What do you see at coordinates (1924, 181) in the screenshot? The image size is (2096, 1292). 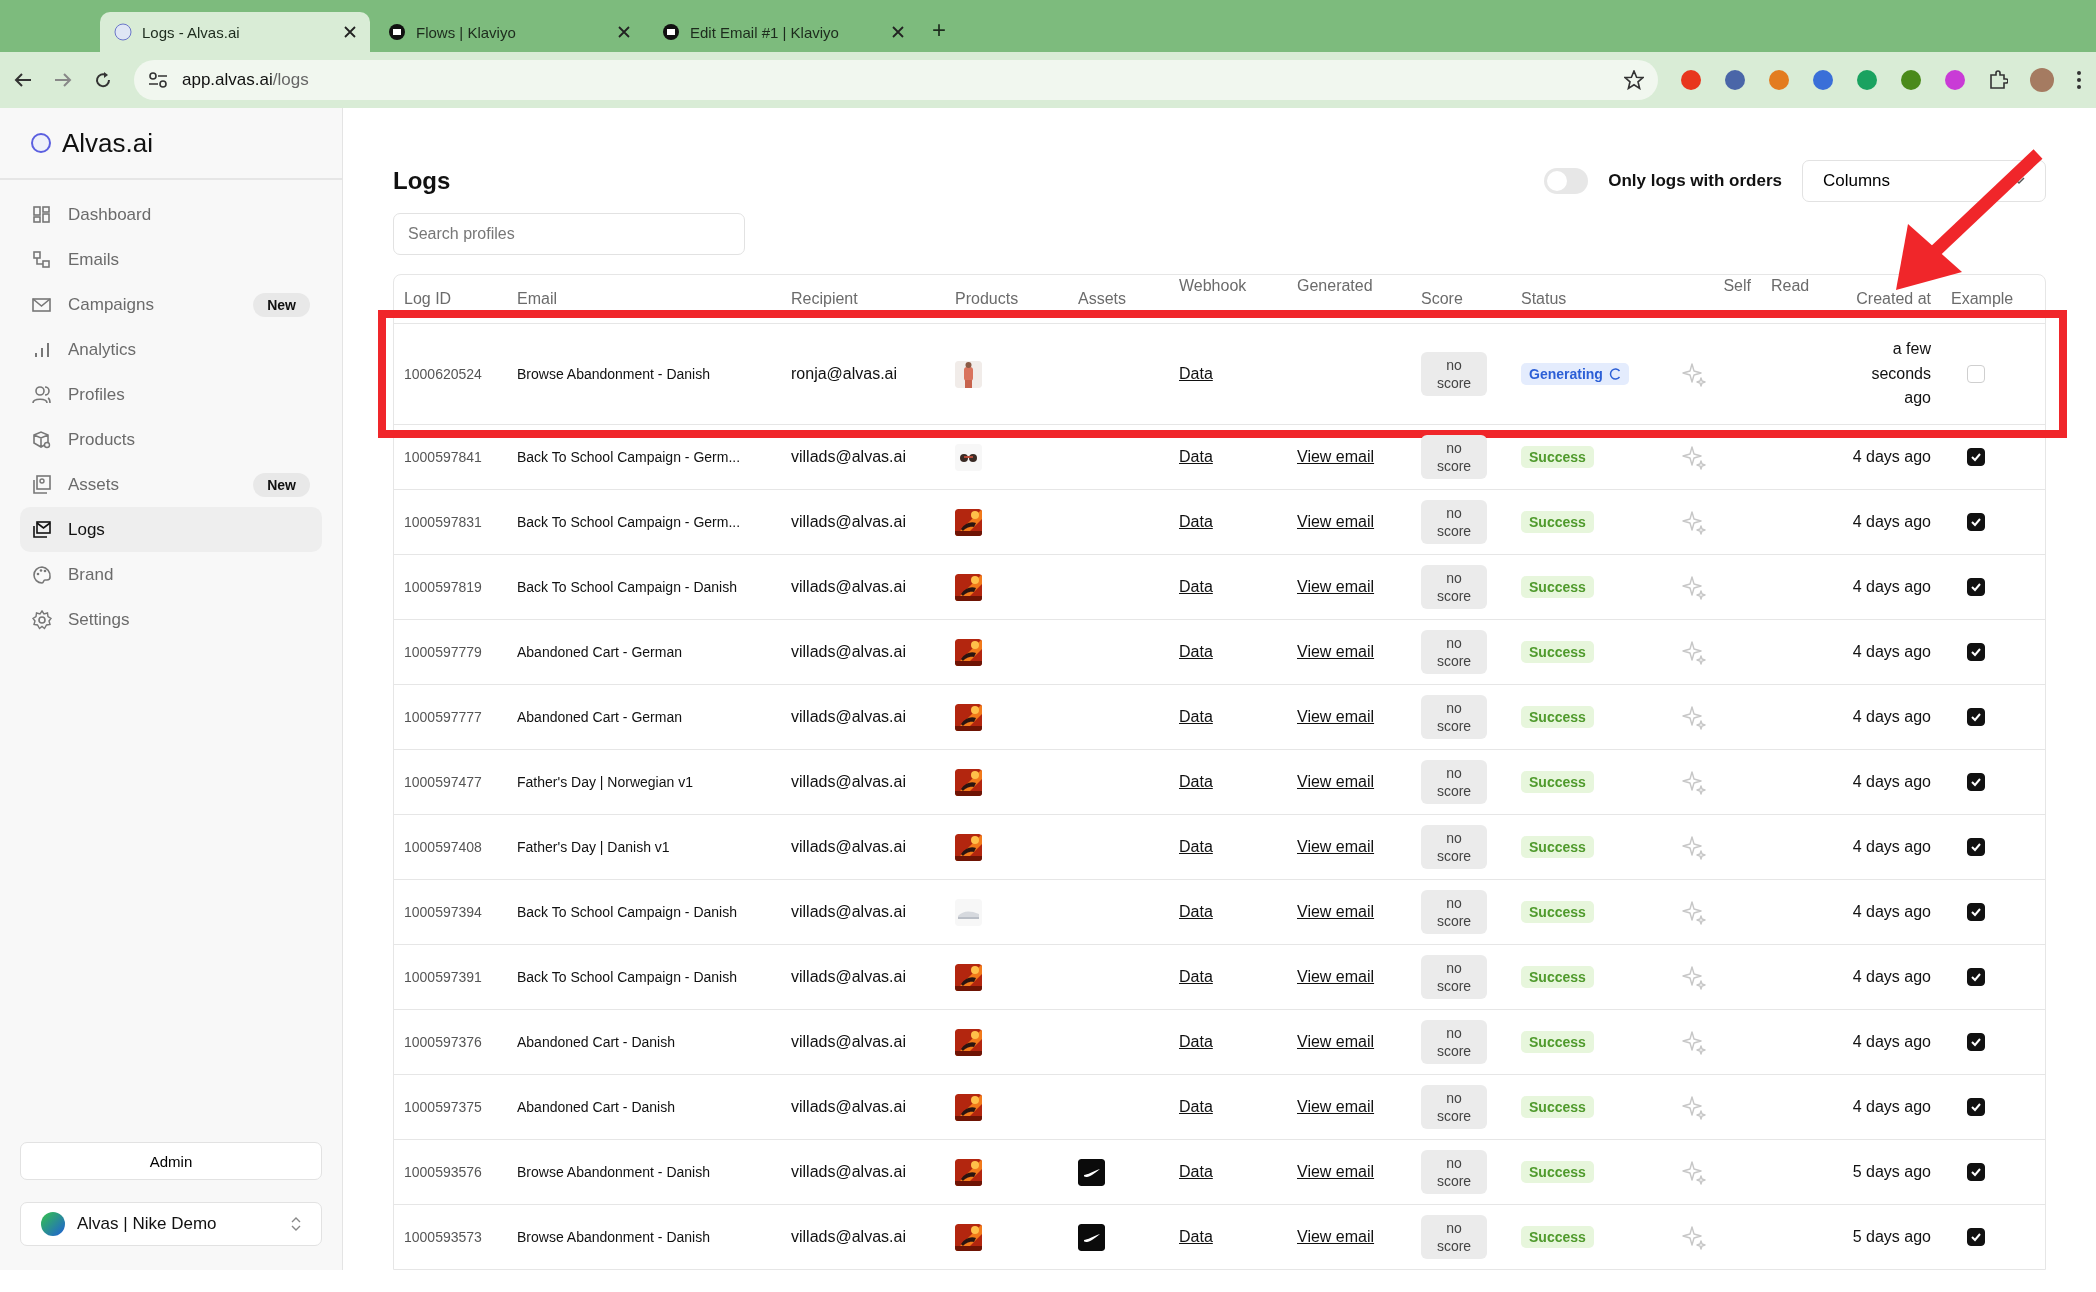 I see `columns-dropdown: Columns` at bounding box center [1924, 181].